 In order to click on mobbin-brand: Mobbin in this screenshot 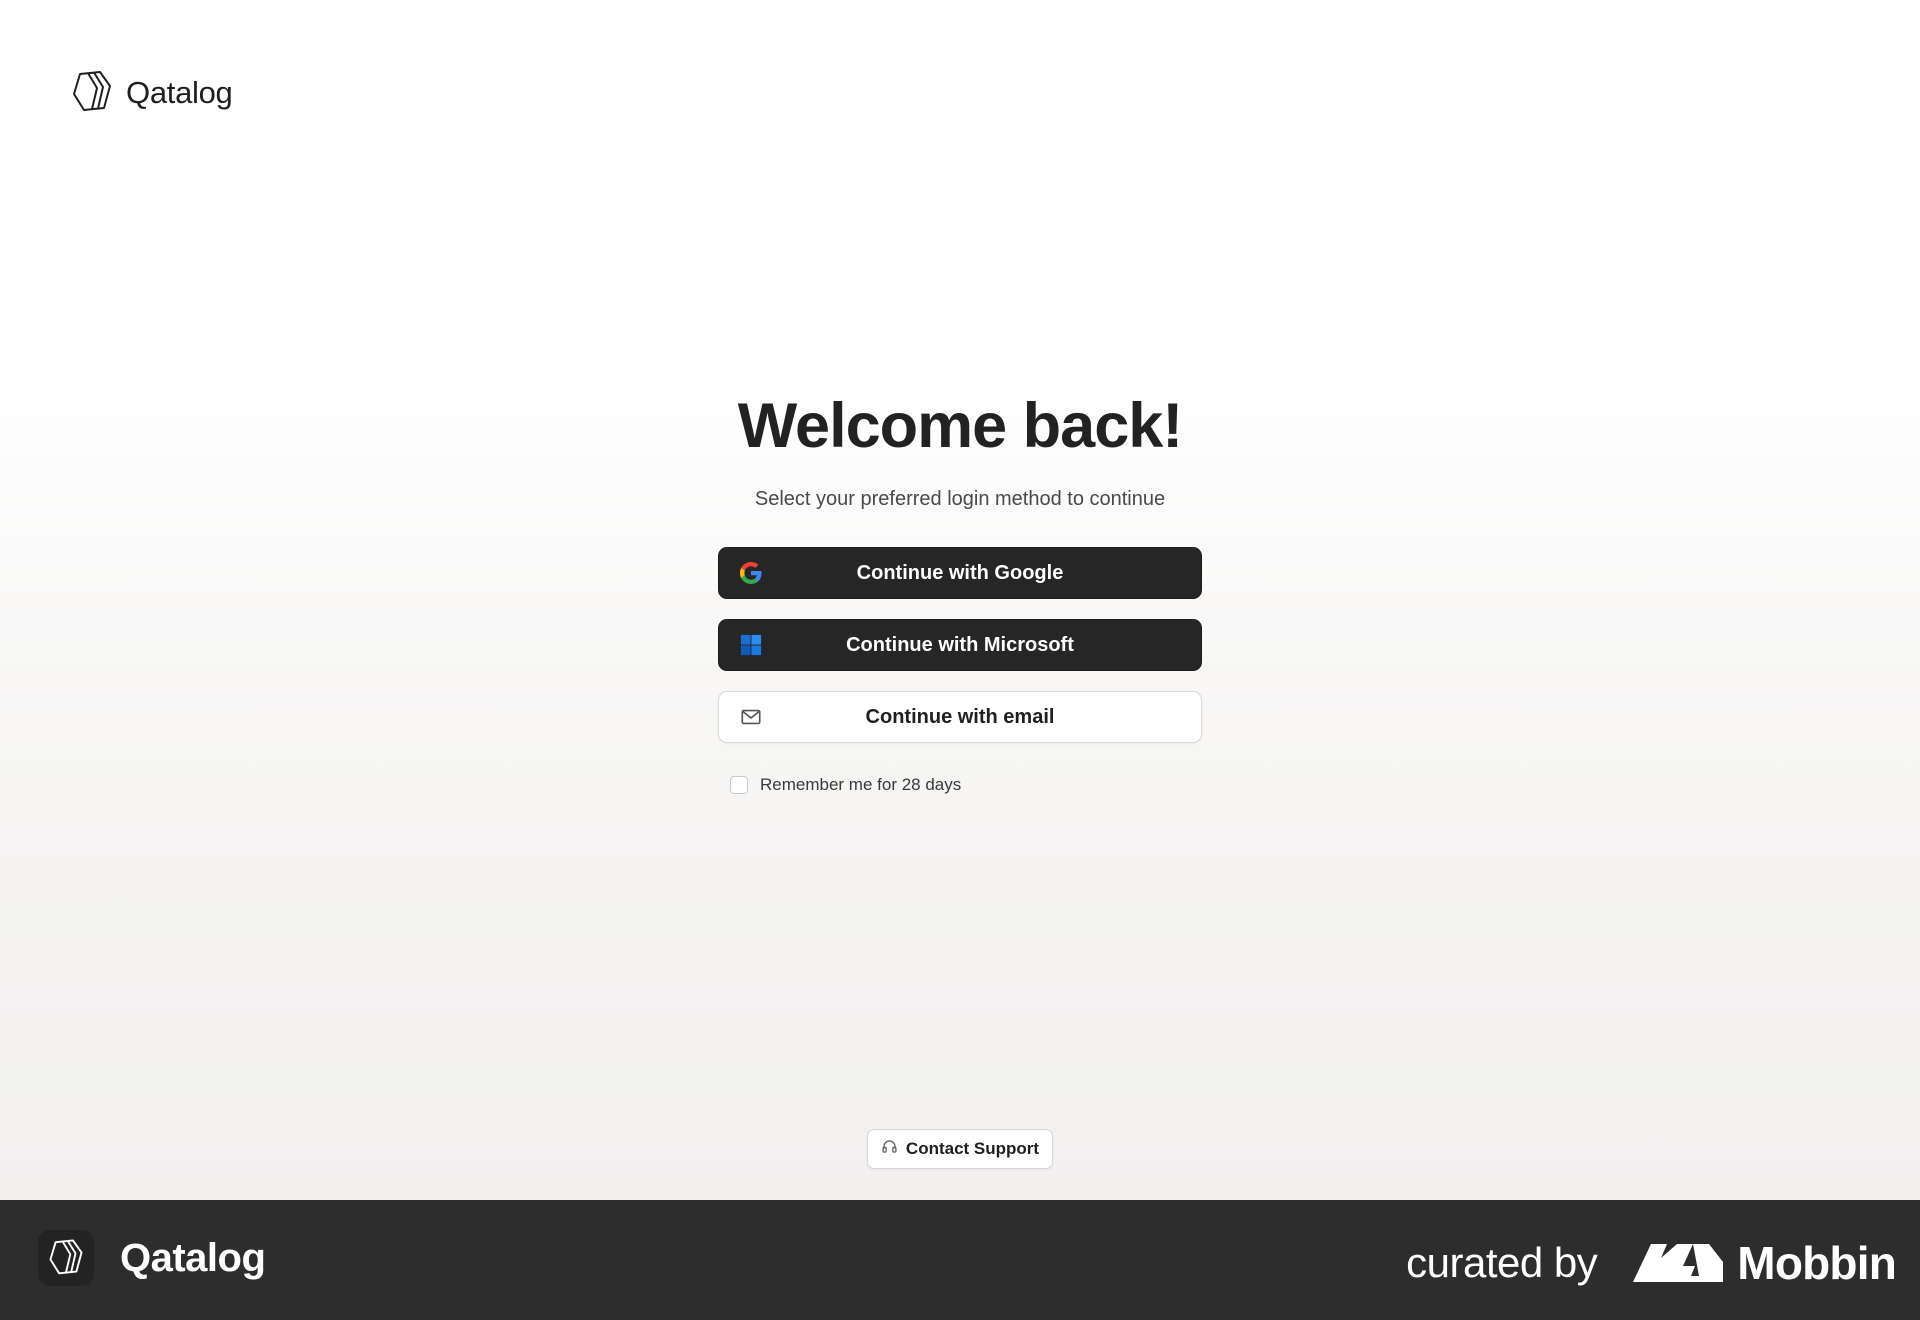, I will do `click(1765, 1263)`.